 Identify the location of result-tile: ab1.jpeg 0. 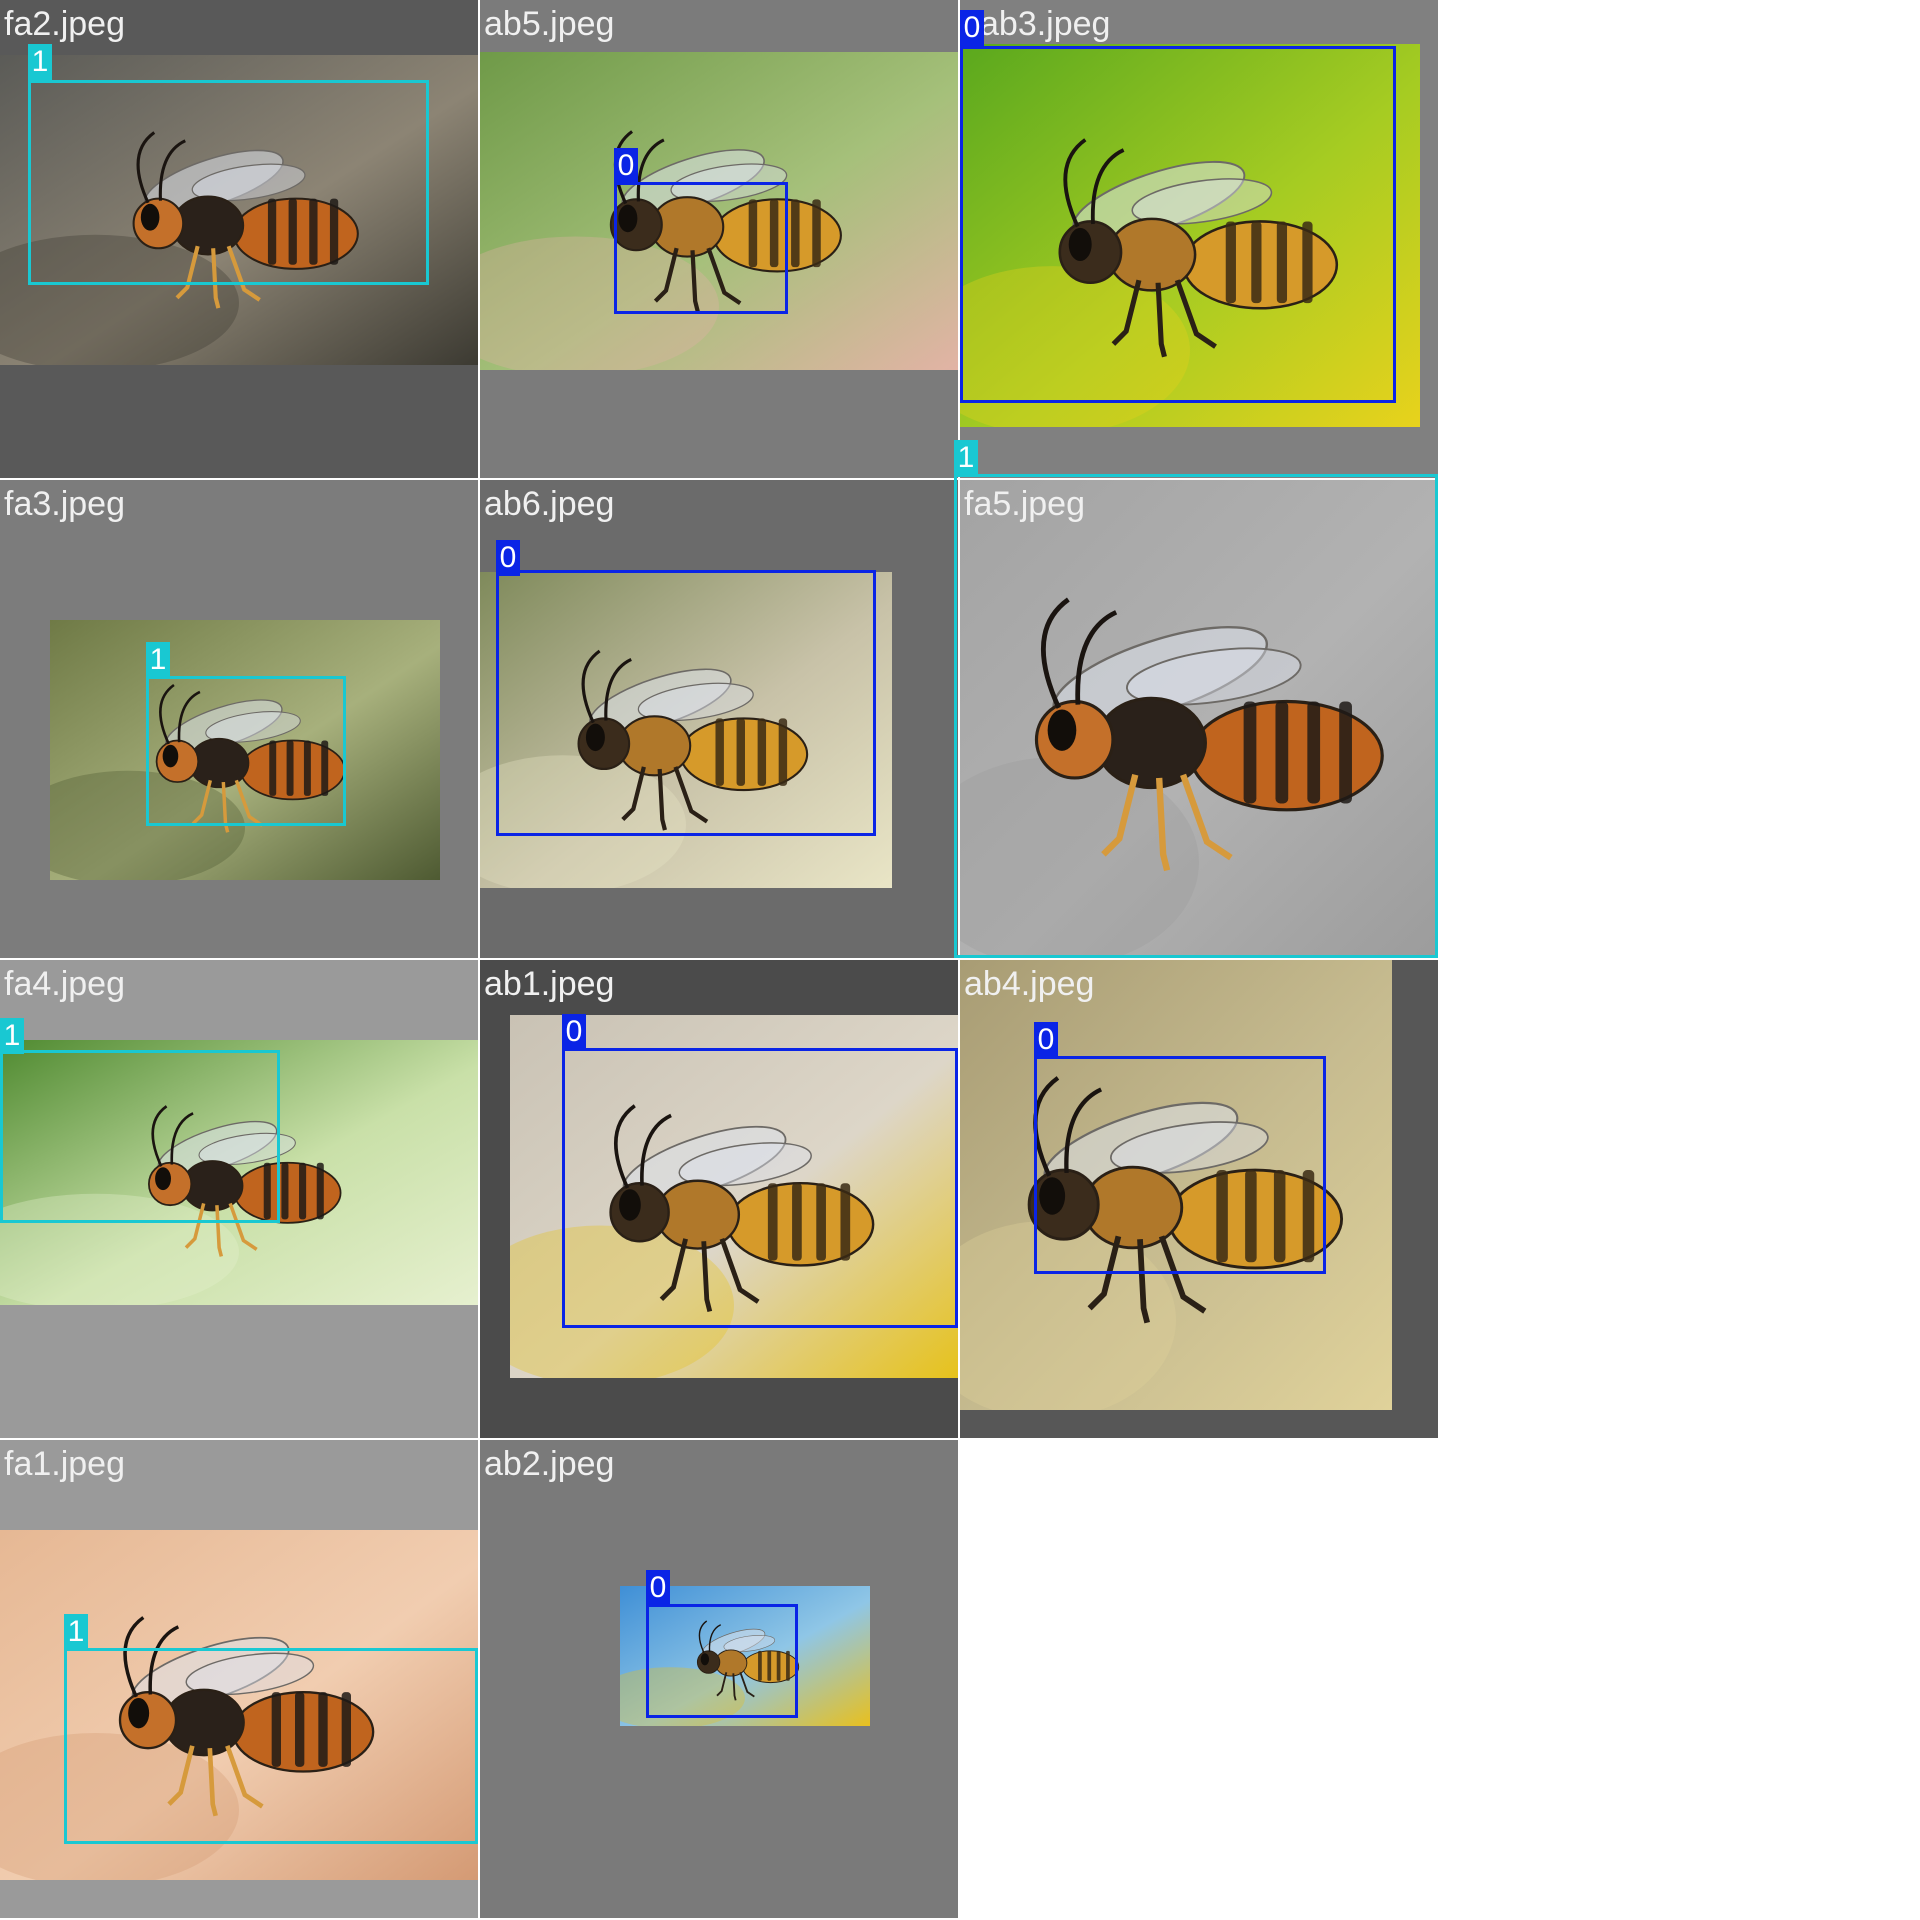
(719, 1199).